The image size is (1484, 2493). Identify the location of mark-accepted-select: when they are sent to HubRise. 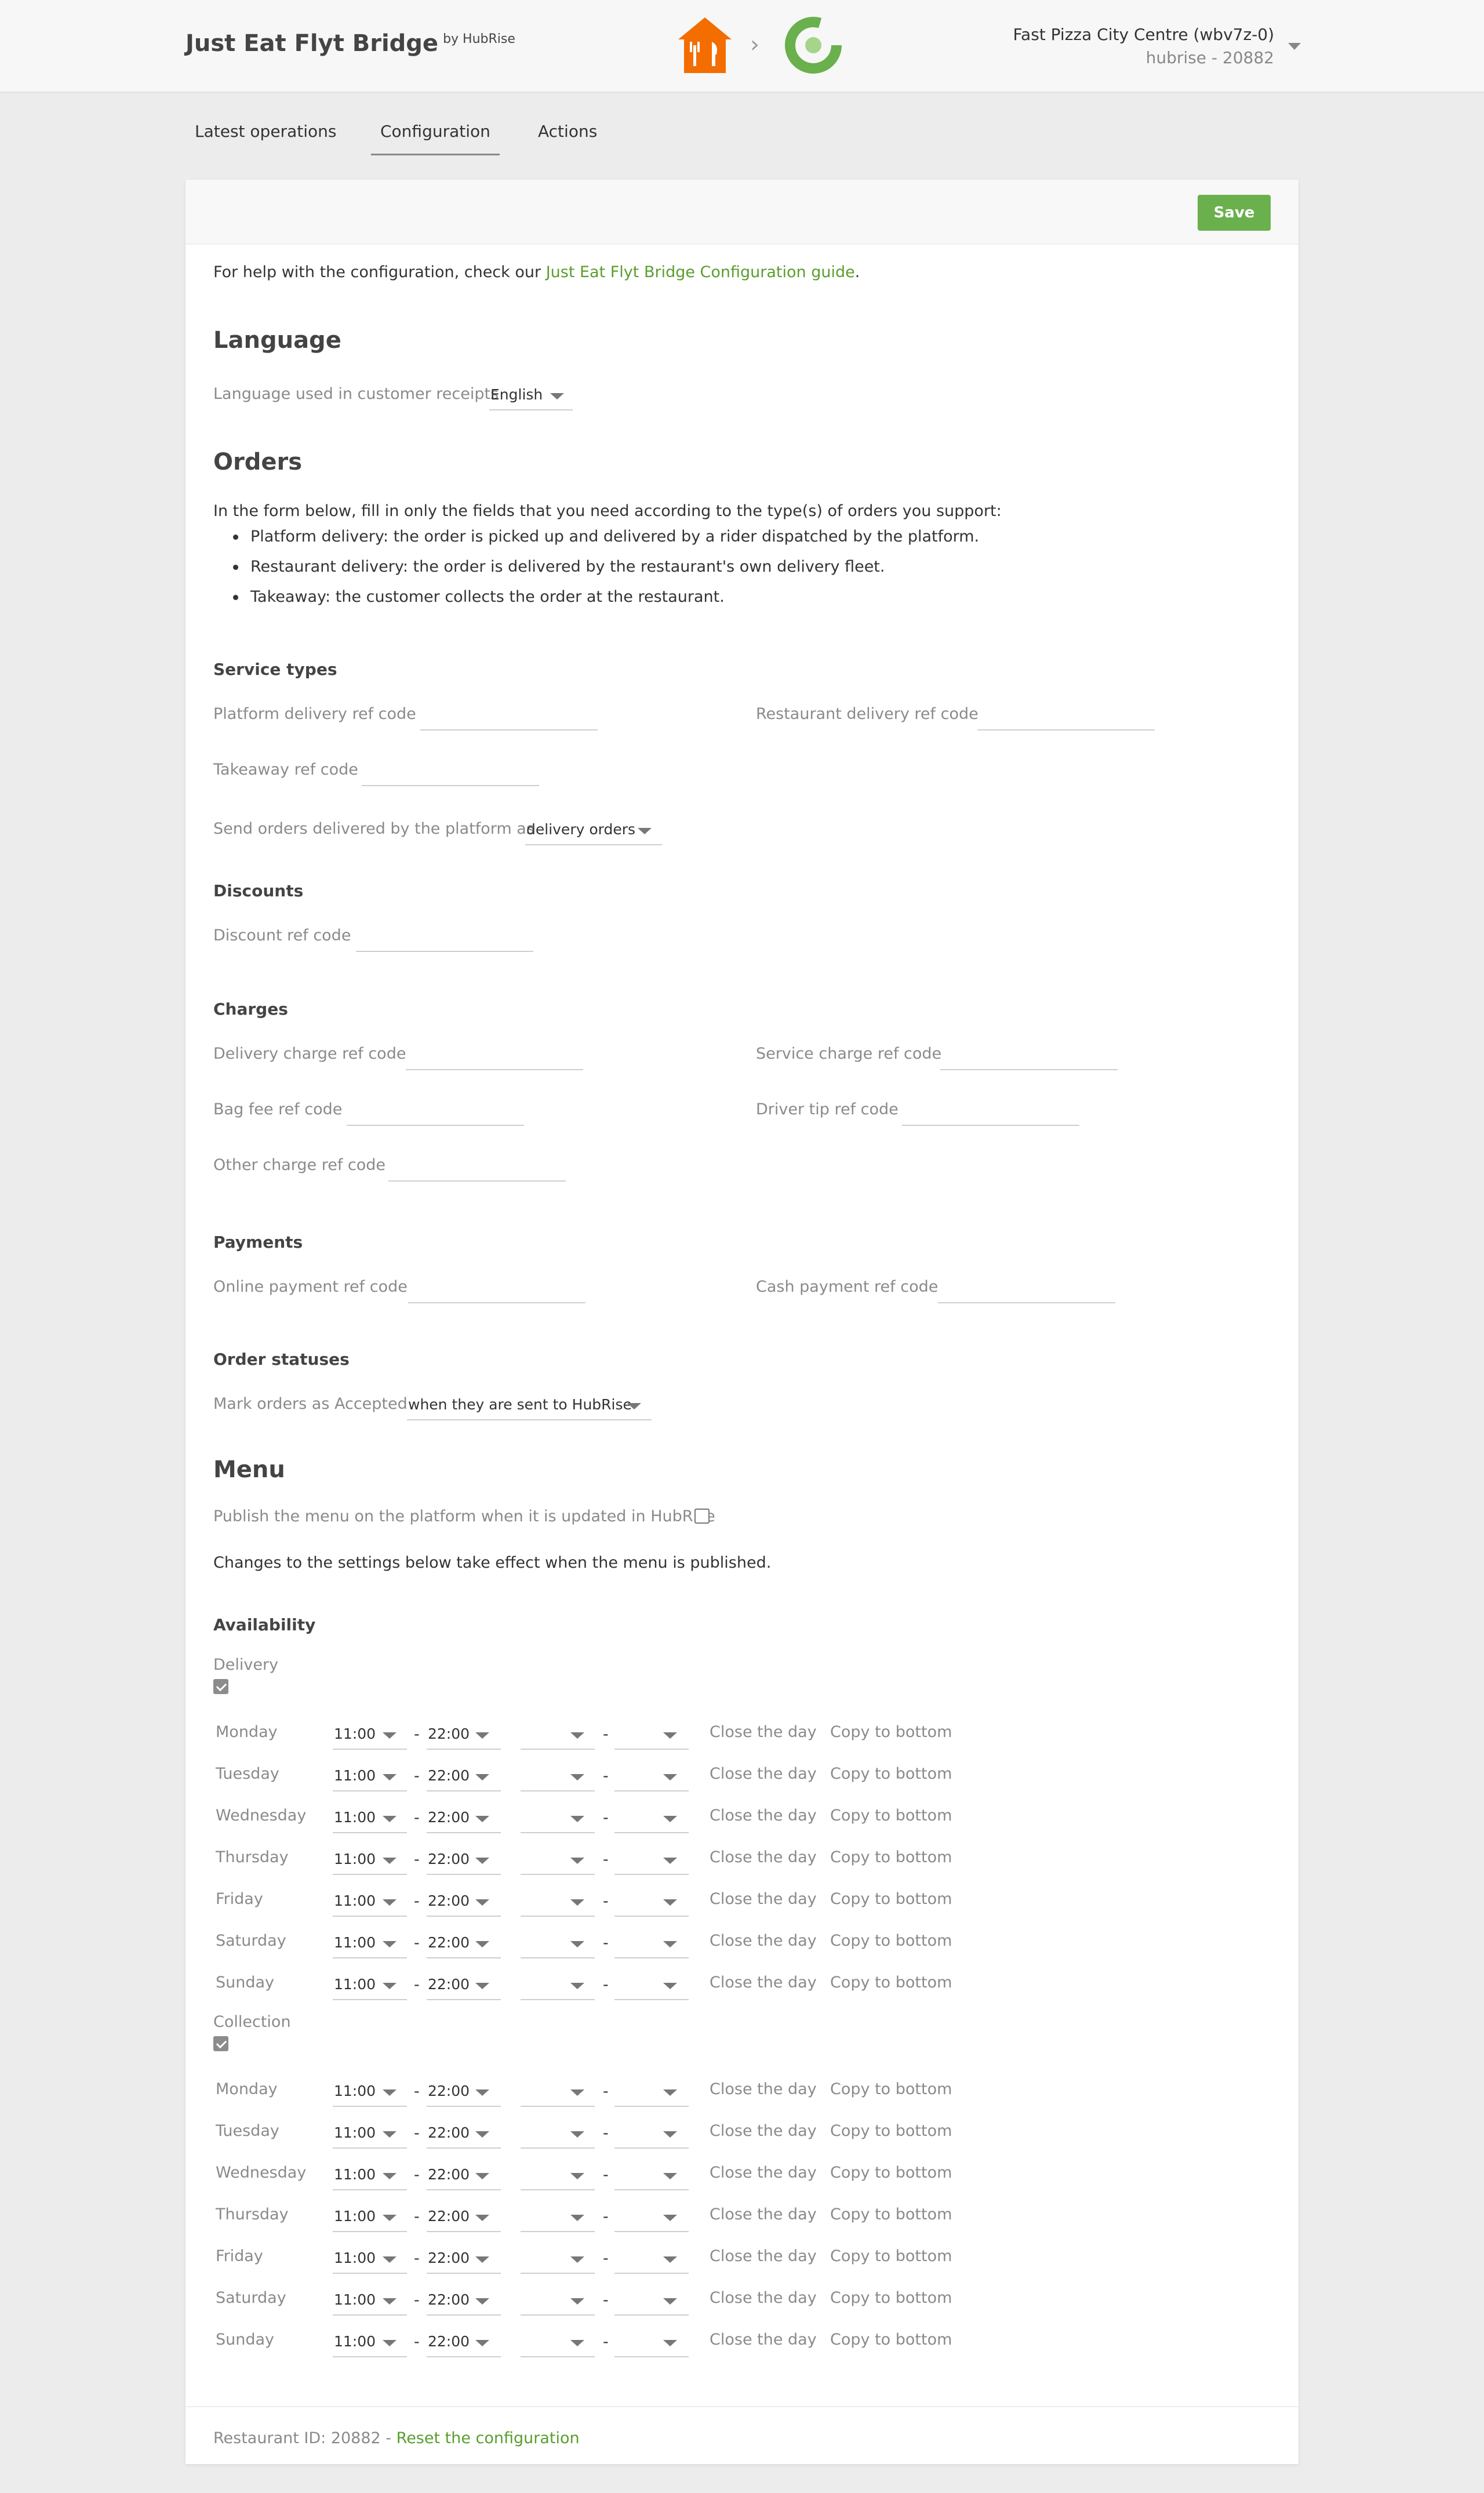
(520, 1404).